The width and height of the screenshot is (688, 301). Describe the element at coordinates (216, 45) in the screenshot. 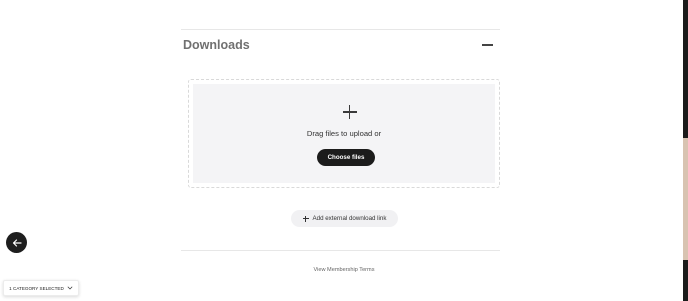

I see `downloads-title: Downloads` at that location.